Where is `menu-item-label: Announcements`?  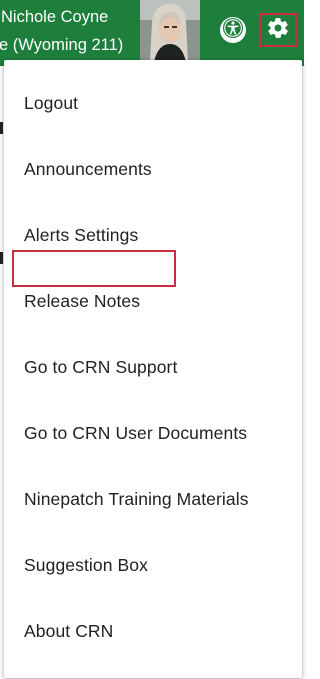
menu-item-label: Announcements is located at coordinates (88, 168).